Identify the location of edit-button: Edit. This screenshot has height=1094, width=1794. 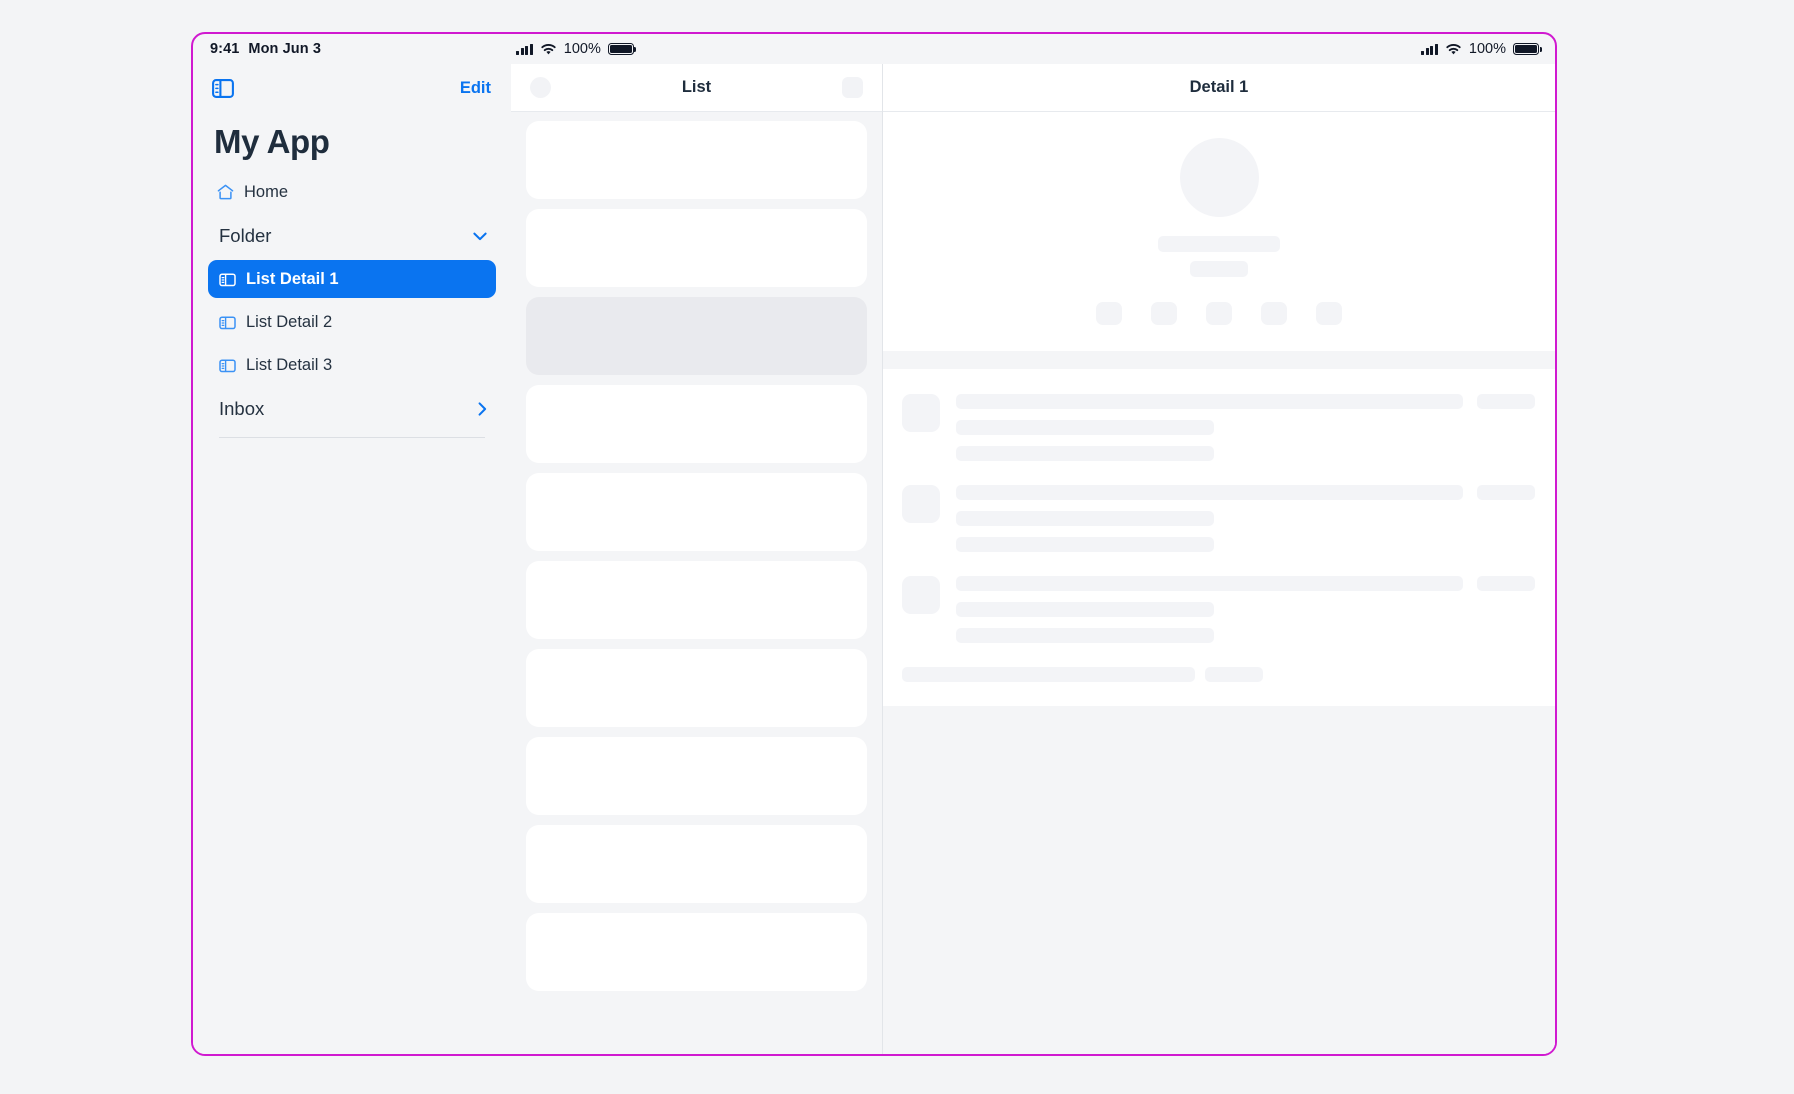
(475, 88).